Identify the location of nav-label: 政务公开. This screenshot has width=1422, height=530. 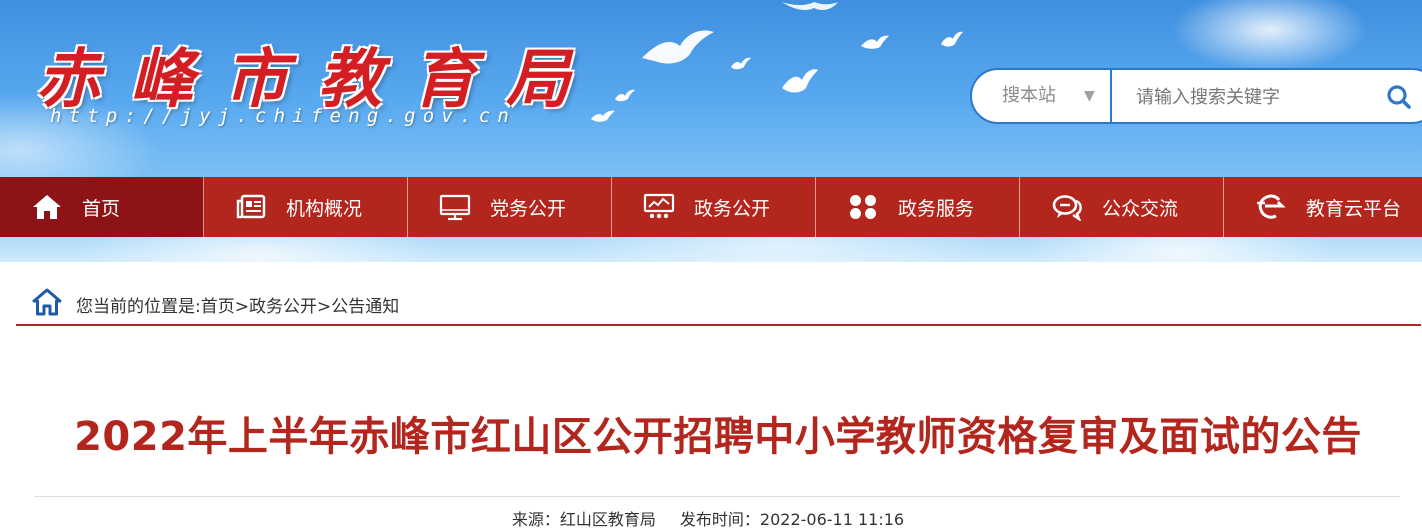
(732, 208).